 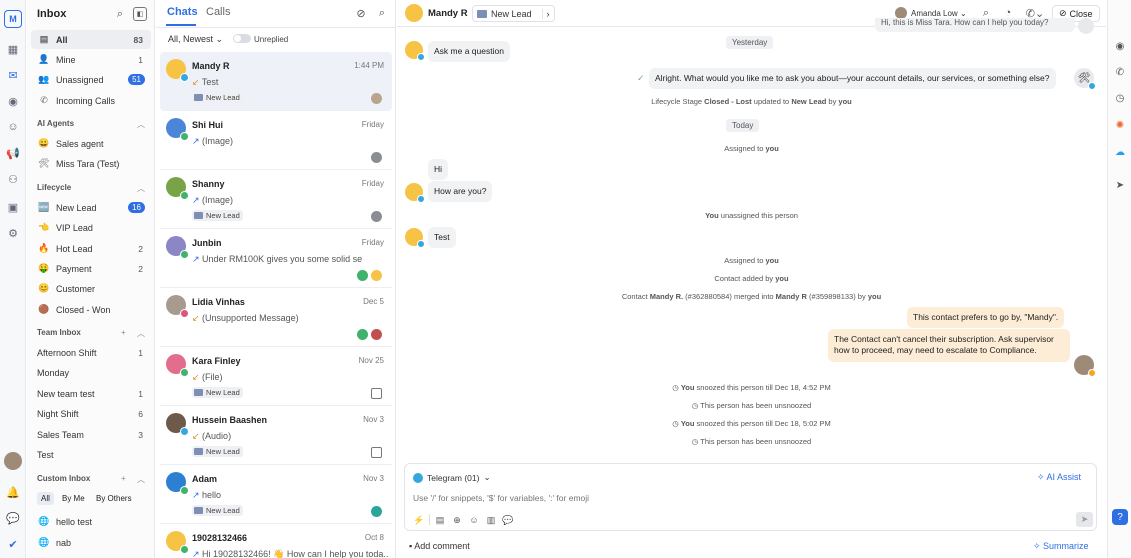 What do you see at coordinates (91, 479) in the screenshot?
I see `custom-inbox-header: Custom Inbox + ︿` at bounding box center [91, 479].